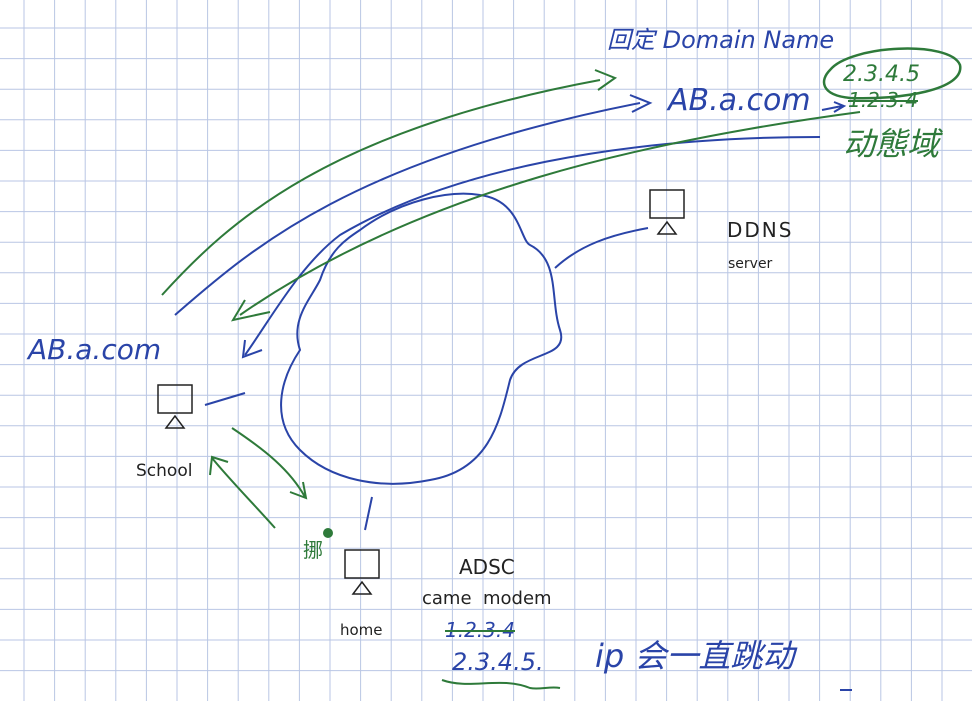 Image resolution: width=972 pixels, height=701 pixels. Describe the element at coordinates (164, 471) in the screenshot. I see `school-label: School` at that location.